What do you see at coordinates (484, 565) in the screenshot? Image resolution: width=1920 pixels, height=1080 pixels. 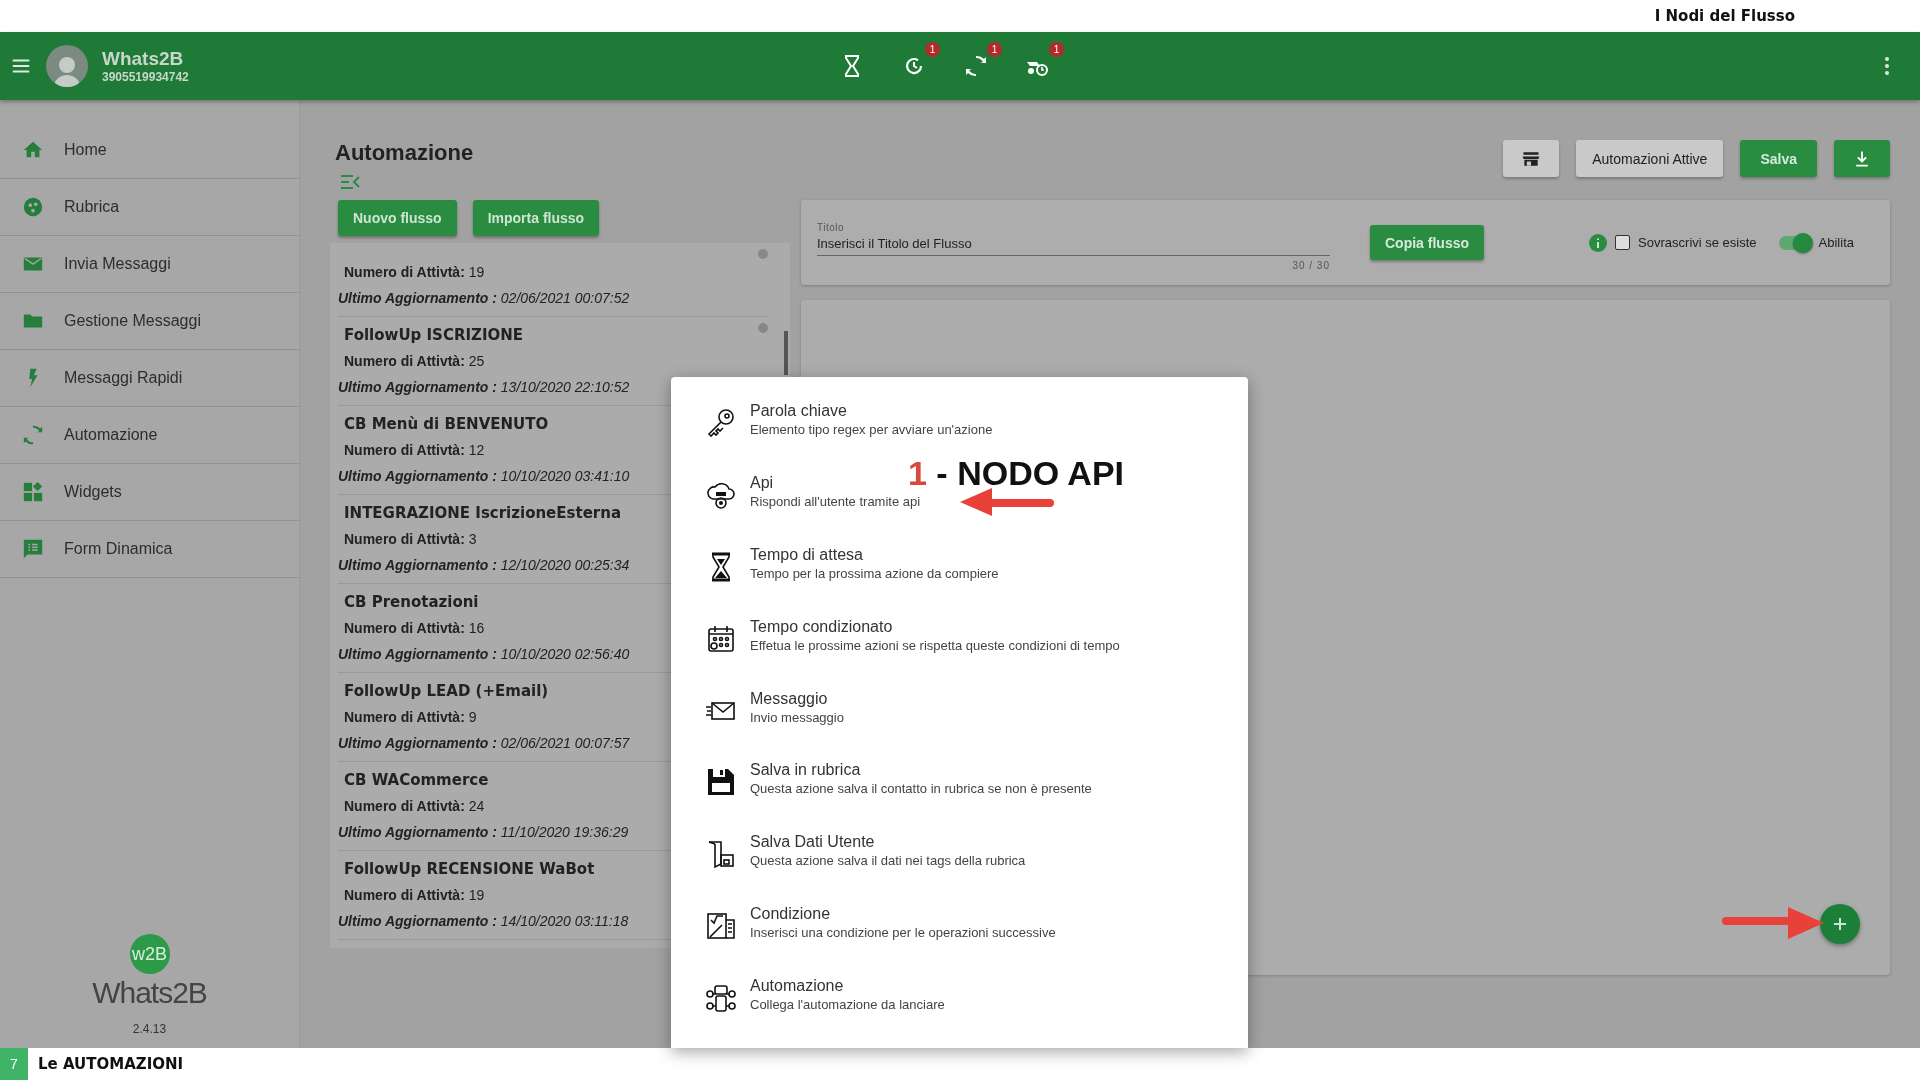 I see `last-update: Ultimo Aggiornamento : 12/10/2020 00:25:34` at bounding box center [484, 565].